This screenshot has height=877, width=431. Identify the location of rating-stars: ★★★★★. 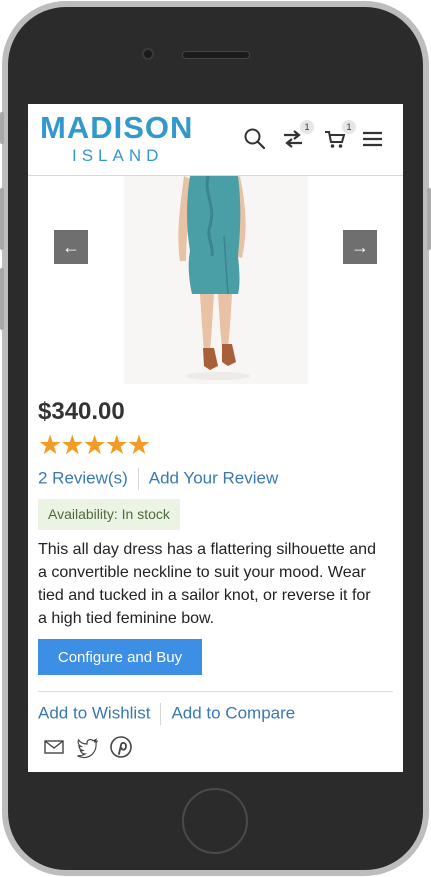
(95, 445).